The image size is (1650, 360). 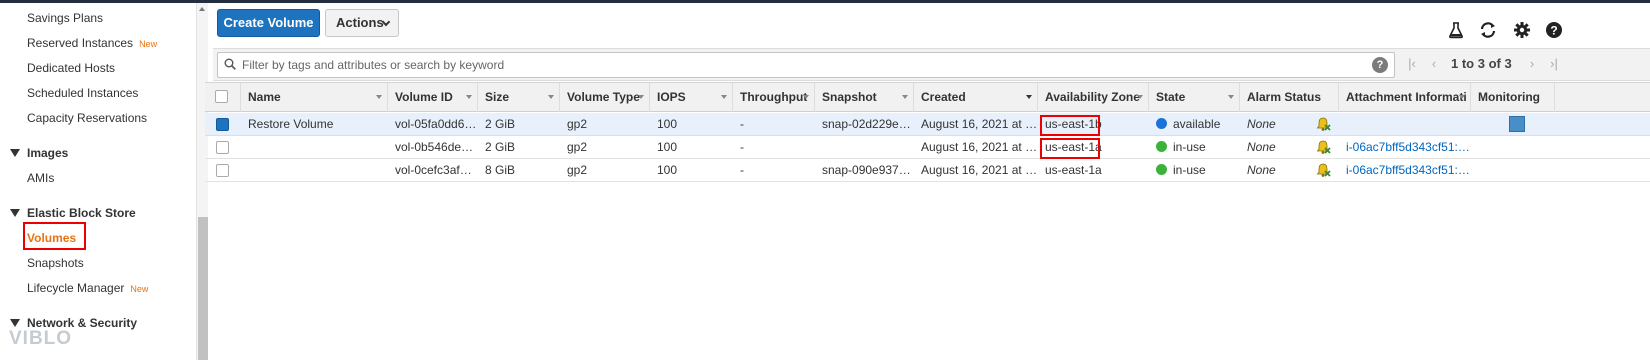 What do you see at coordinates (1161, 146) in the screenshot?
I see `status-in-use-icon` at bounding box center [1161, 146].